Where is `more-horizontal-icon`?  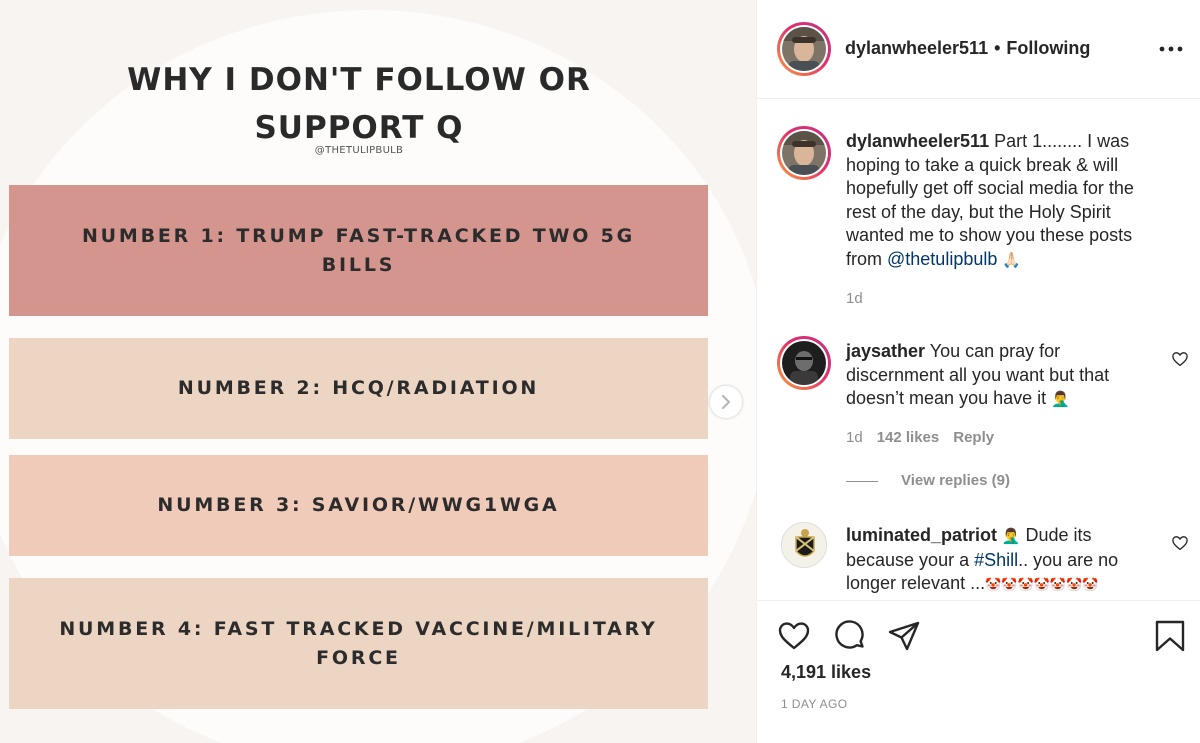
more-horizontal-icon is located at coordinates (1171, 49).